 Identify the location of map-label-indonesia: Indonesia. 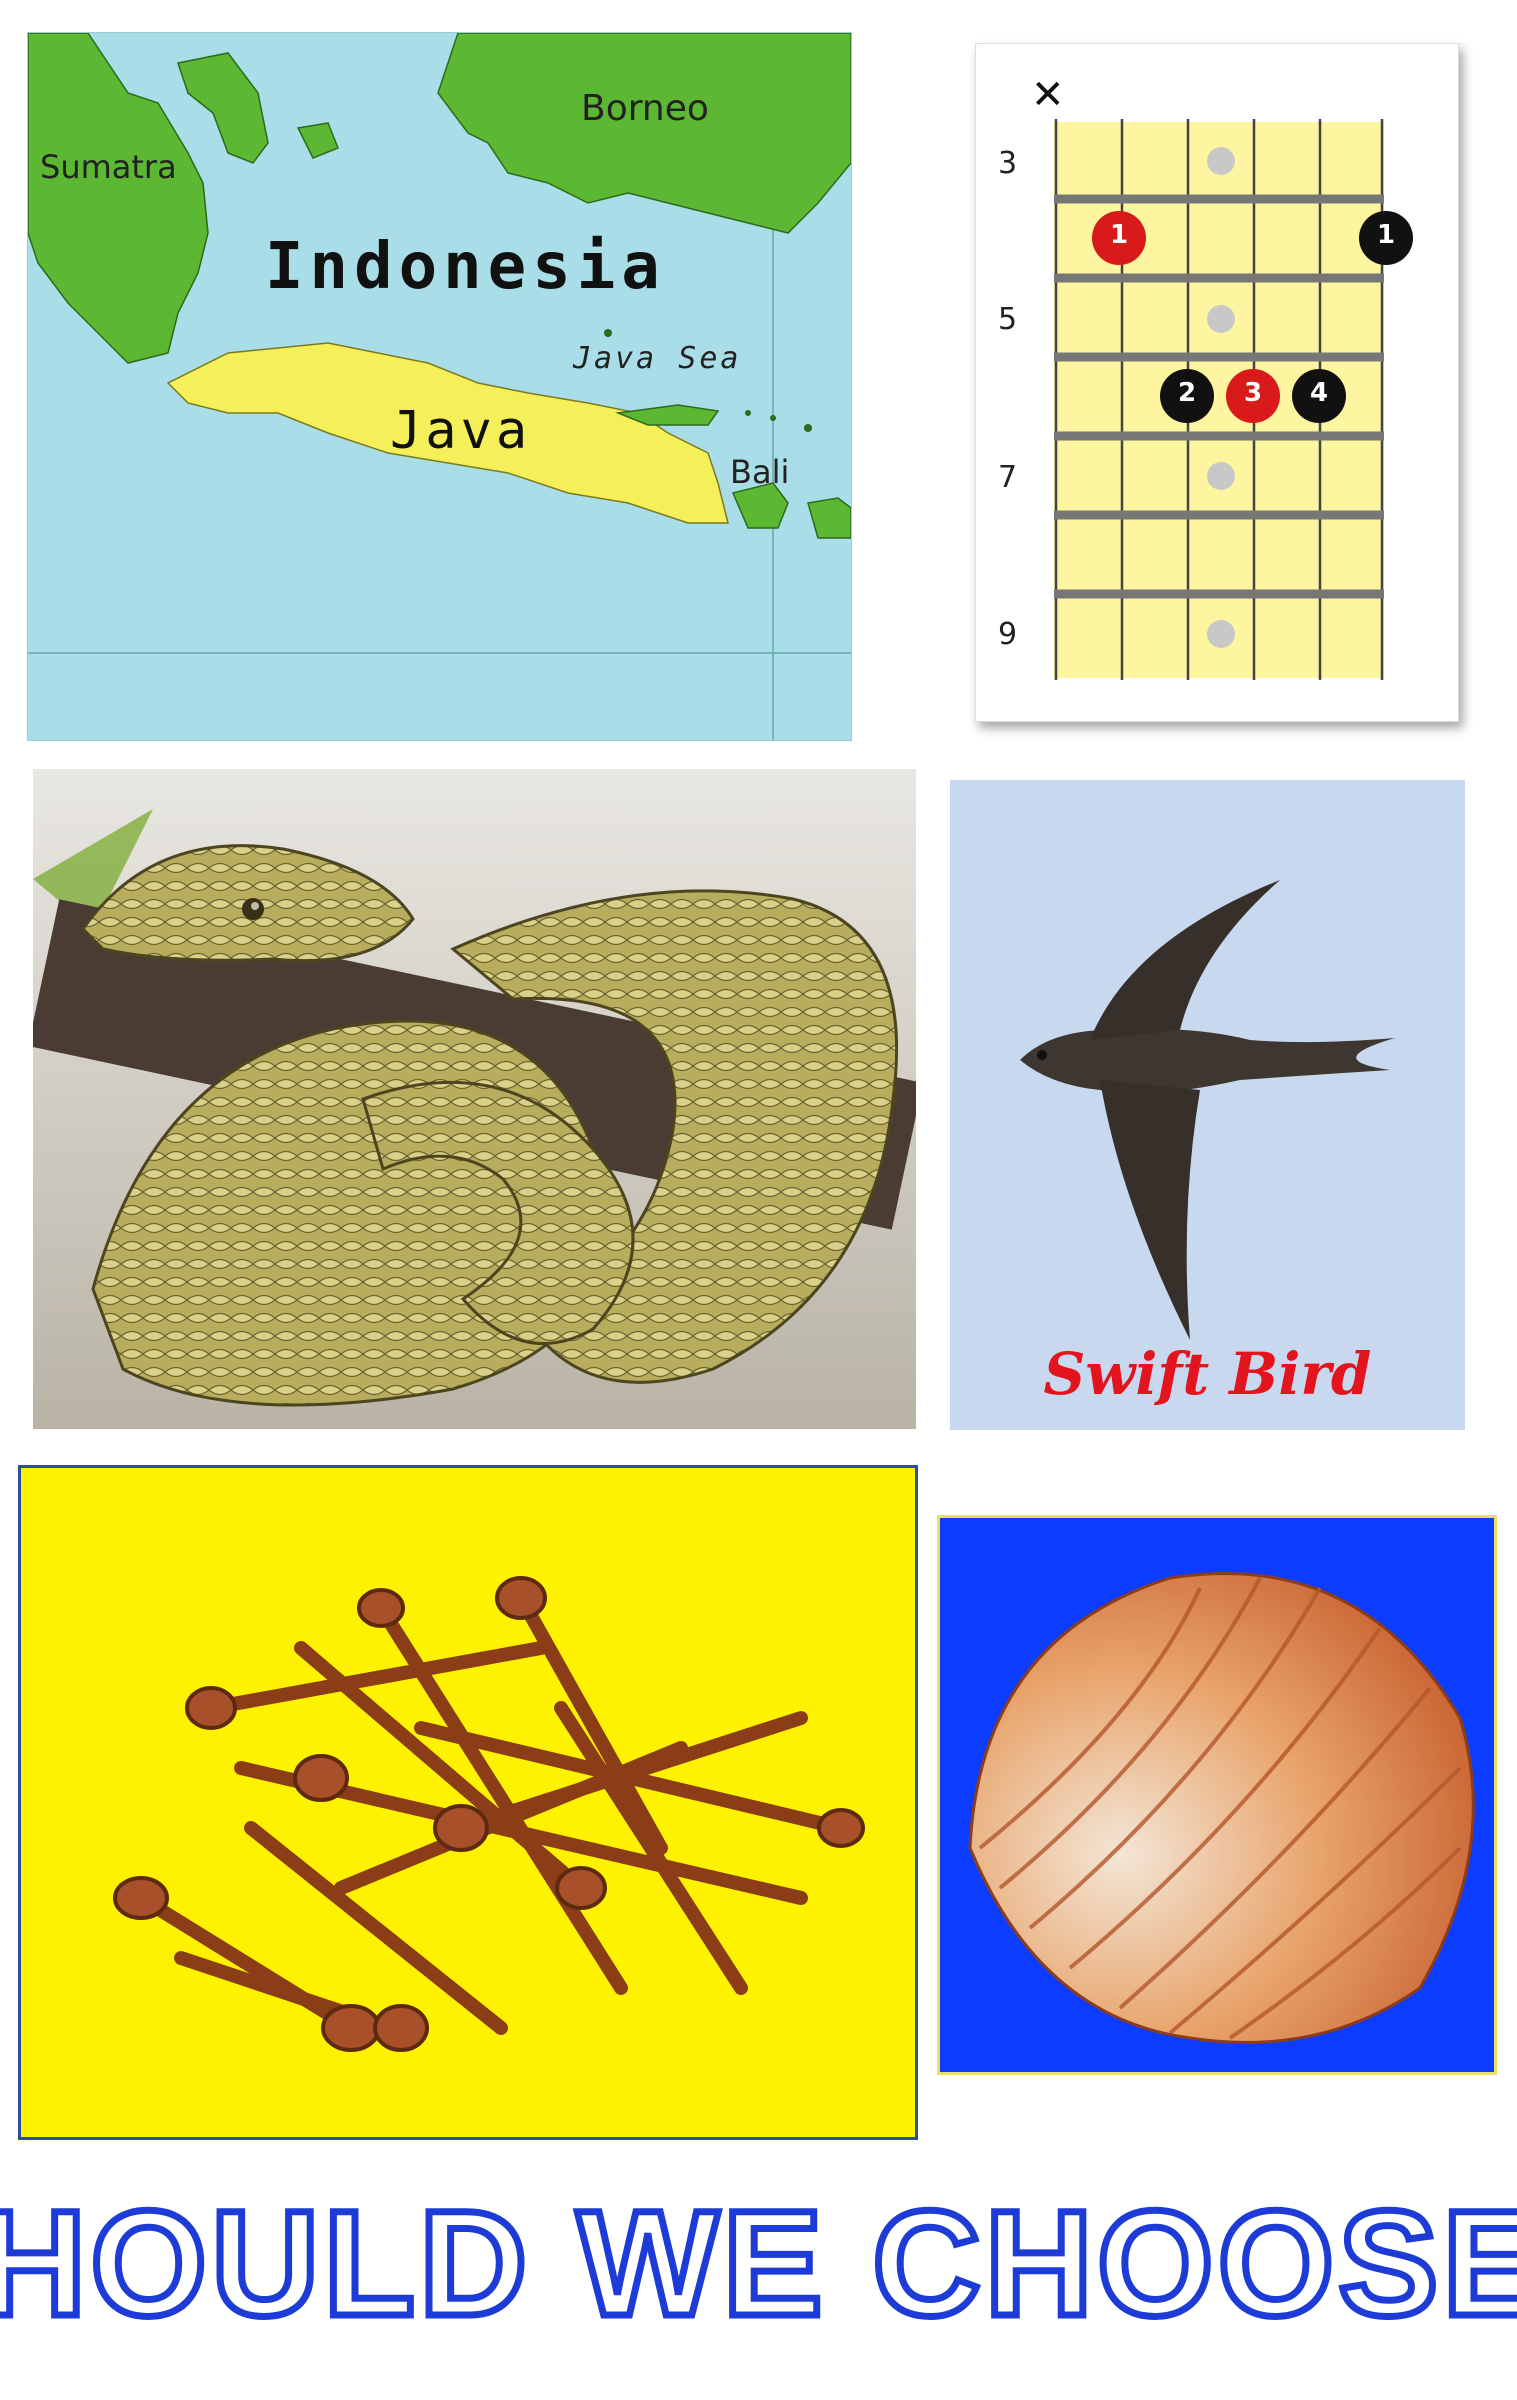
(465, 267).